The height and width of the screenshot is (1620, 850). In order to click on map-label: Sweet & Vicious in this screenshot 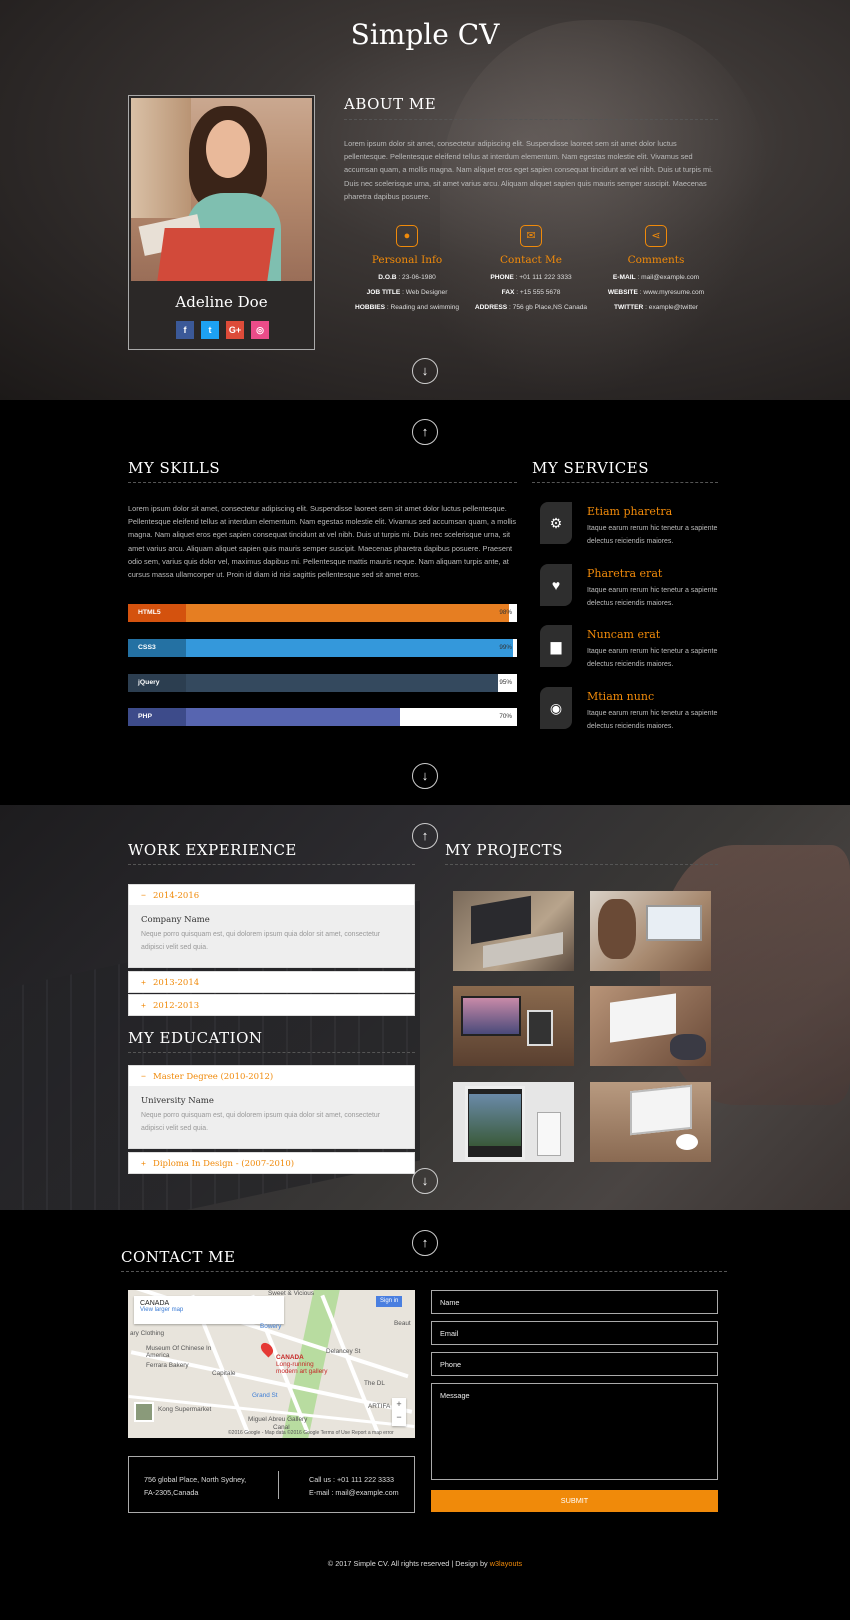, I will do `click(291, 1293)`.